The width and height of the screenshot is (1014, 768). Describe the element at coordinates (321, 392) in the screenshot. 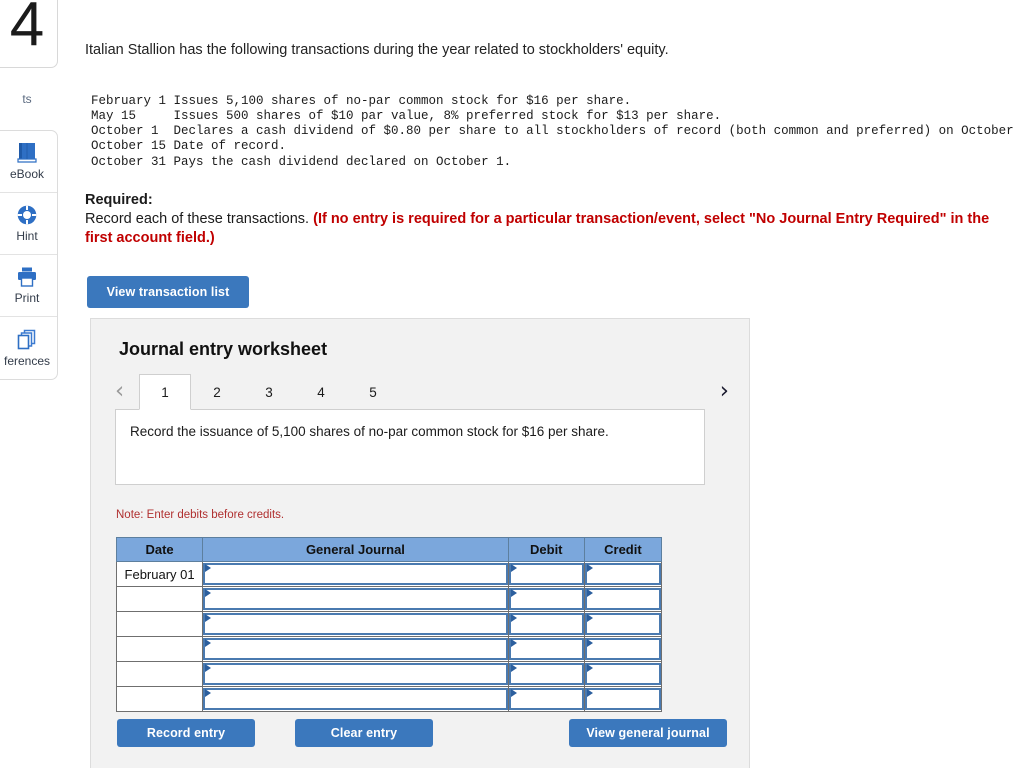

I see `tab-4: 4` at that location.